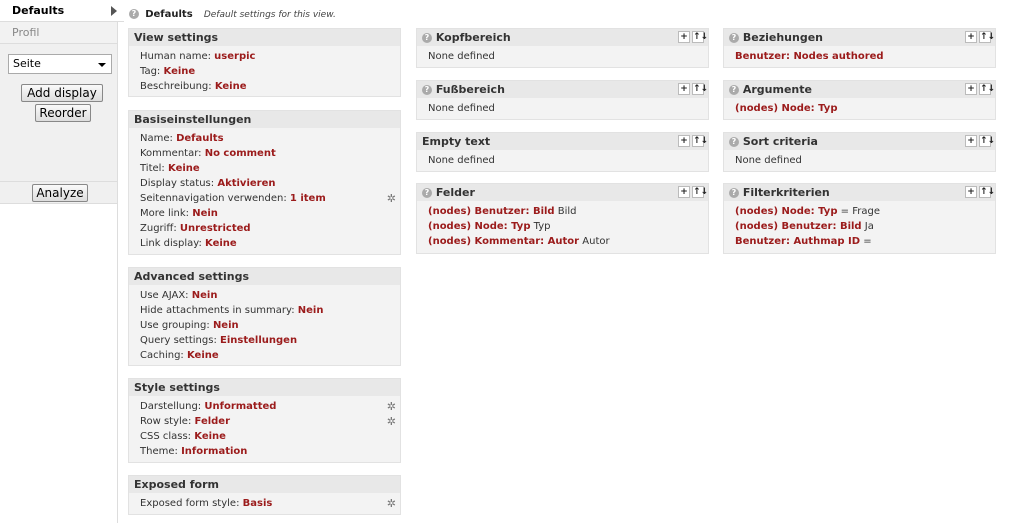 The width and height of the screenshot is (1024, 523). I want to click on panel-title: Exposed form, so click(264, 484).